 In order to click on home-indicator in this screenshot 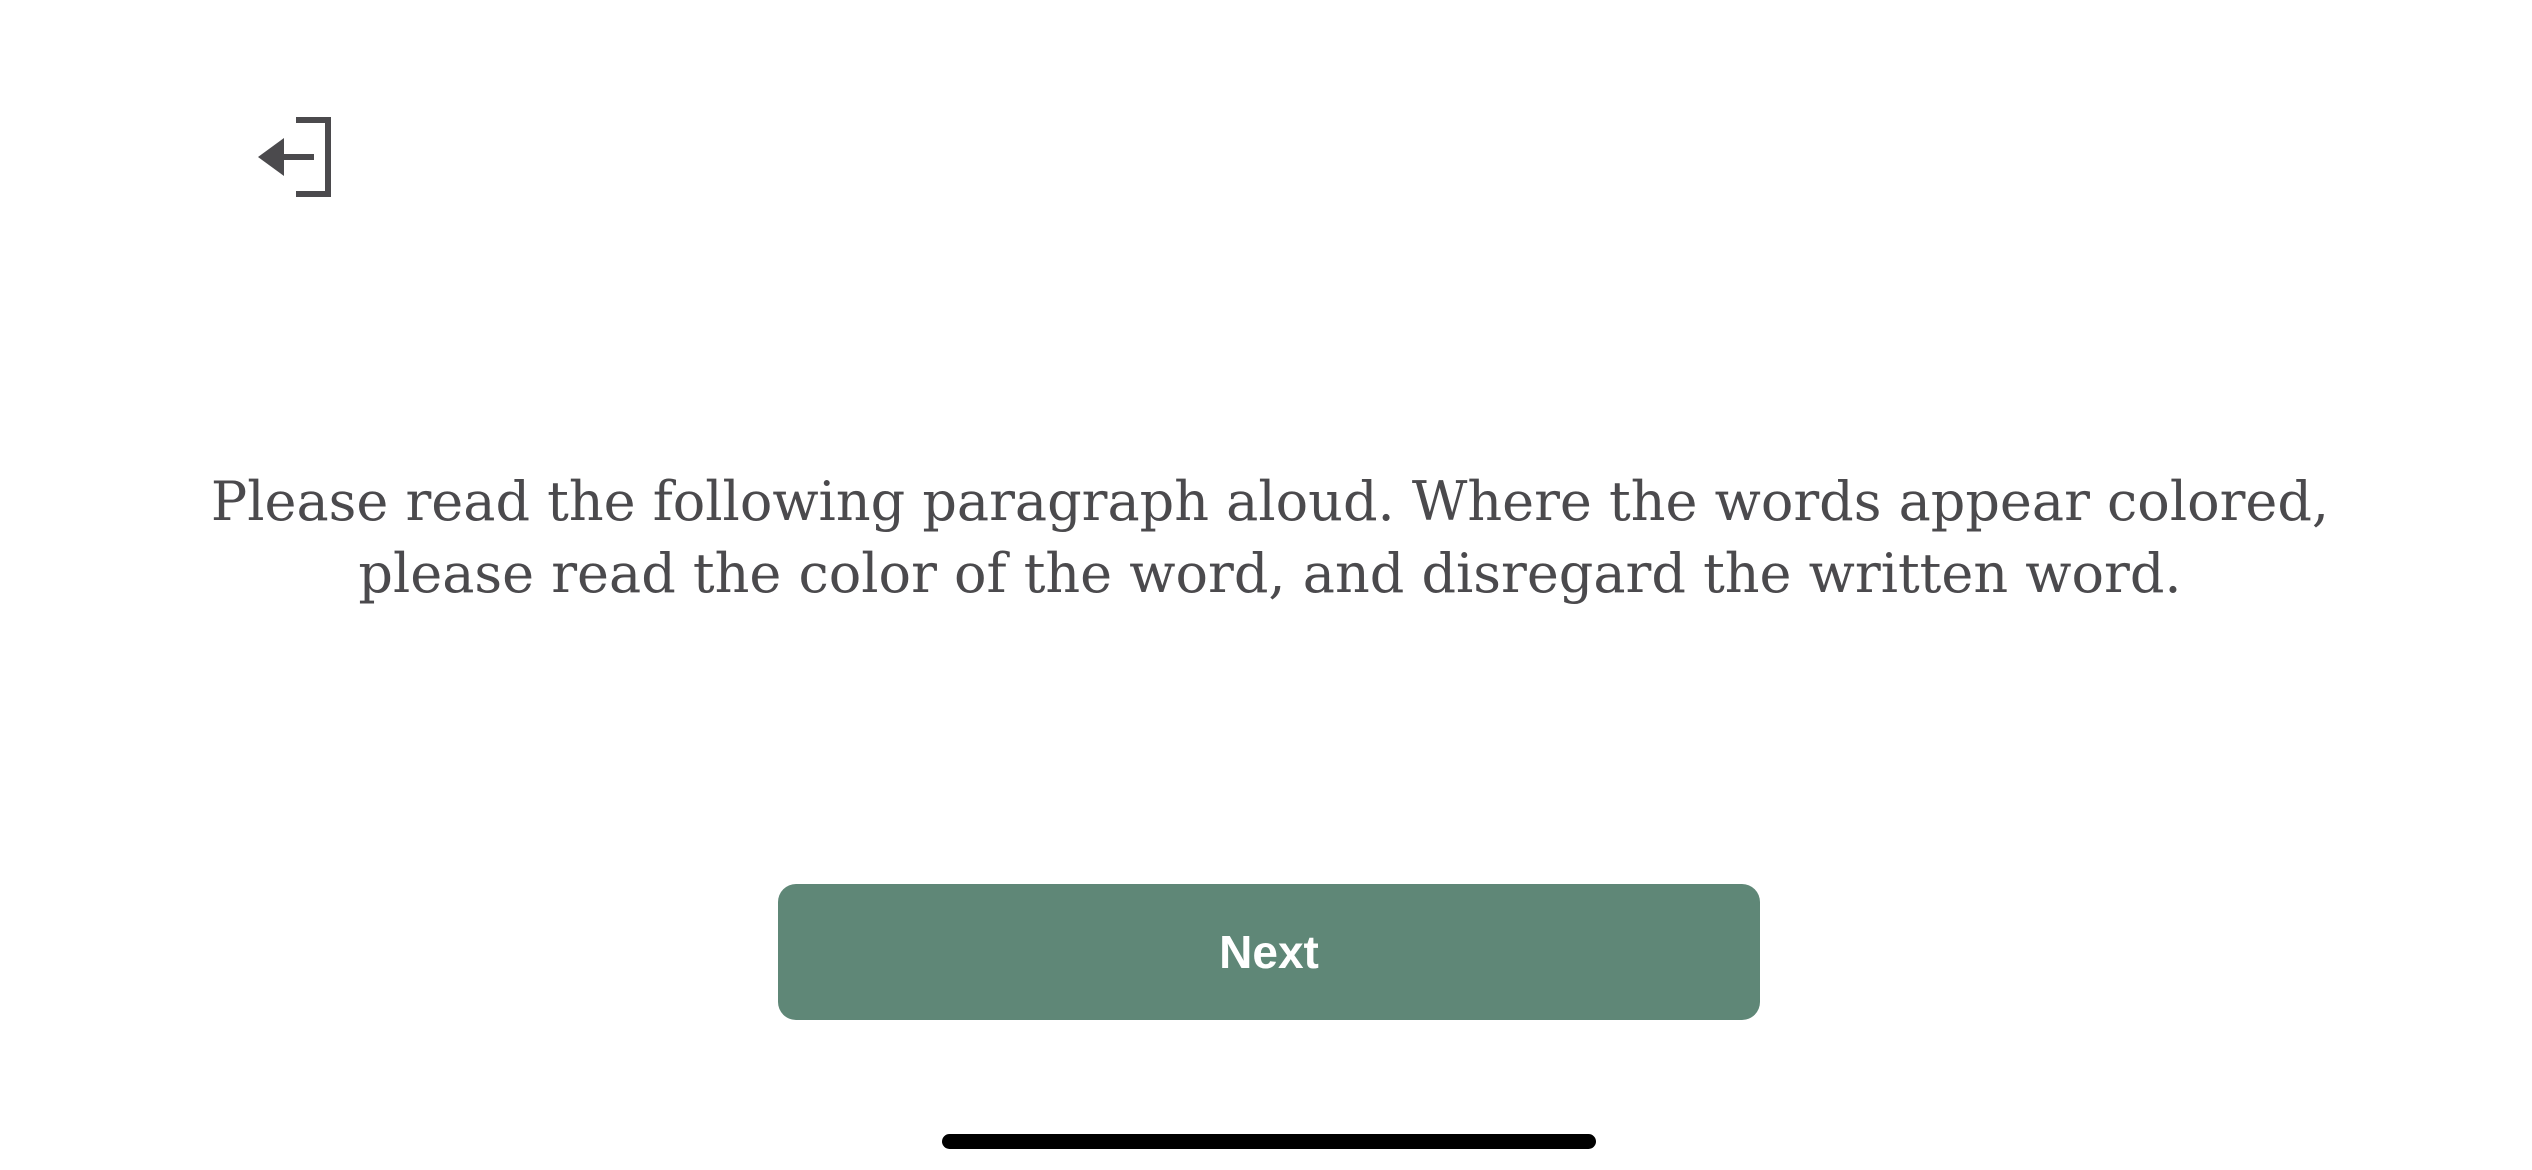, I will do `click(1269, 1141)`.